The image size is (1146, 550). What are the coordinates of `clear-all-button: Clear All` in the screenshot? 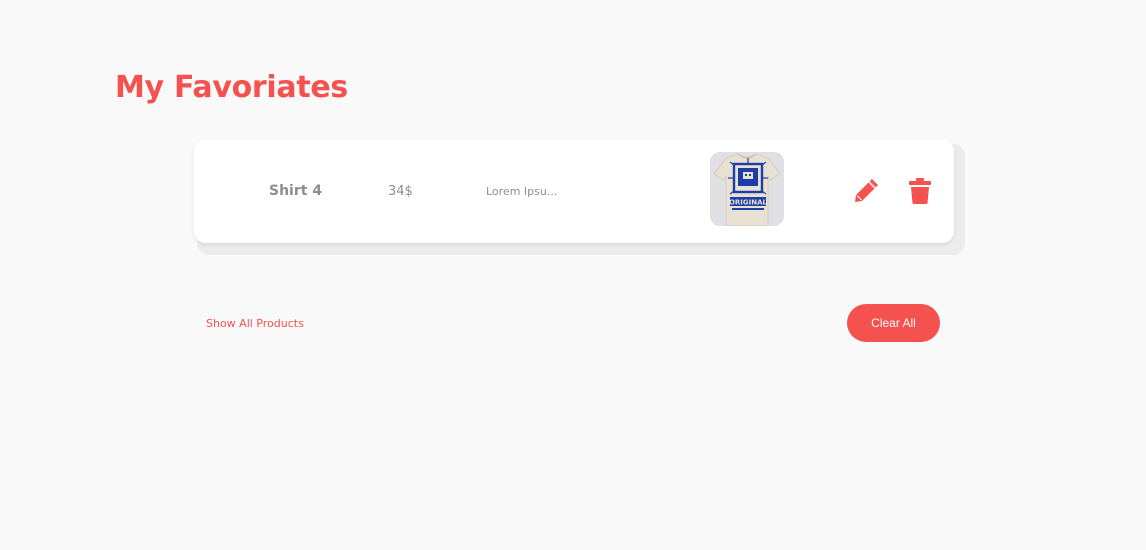 It's located at (893, 323).